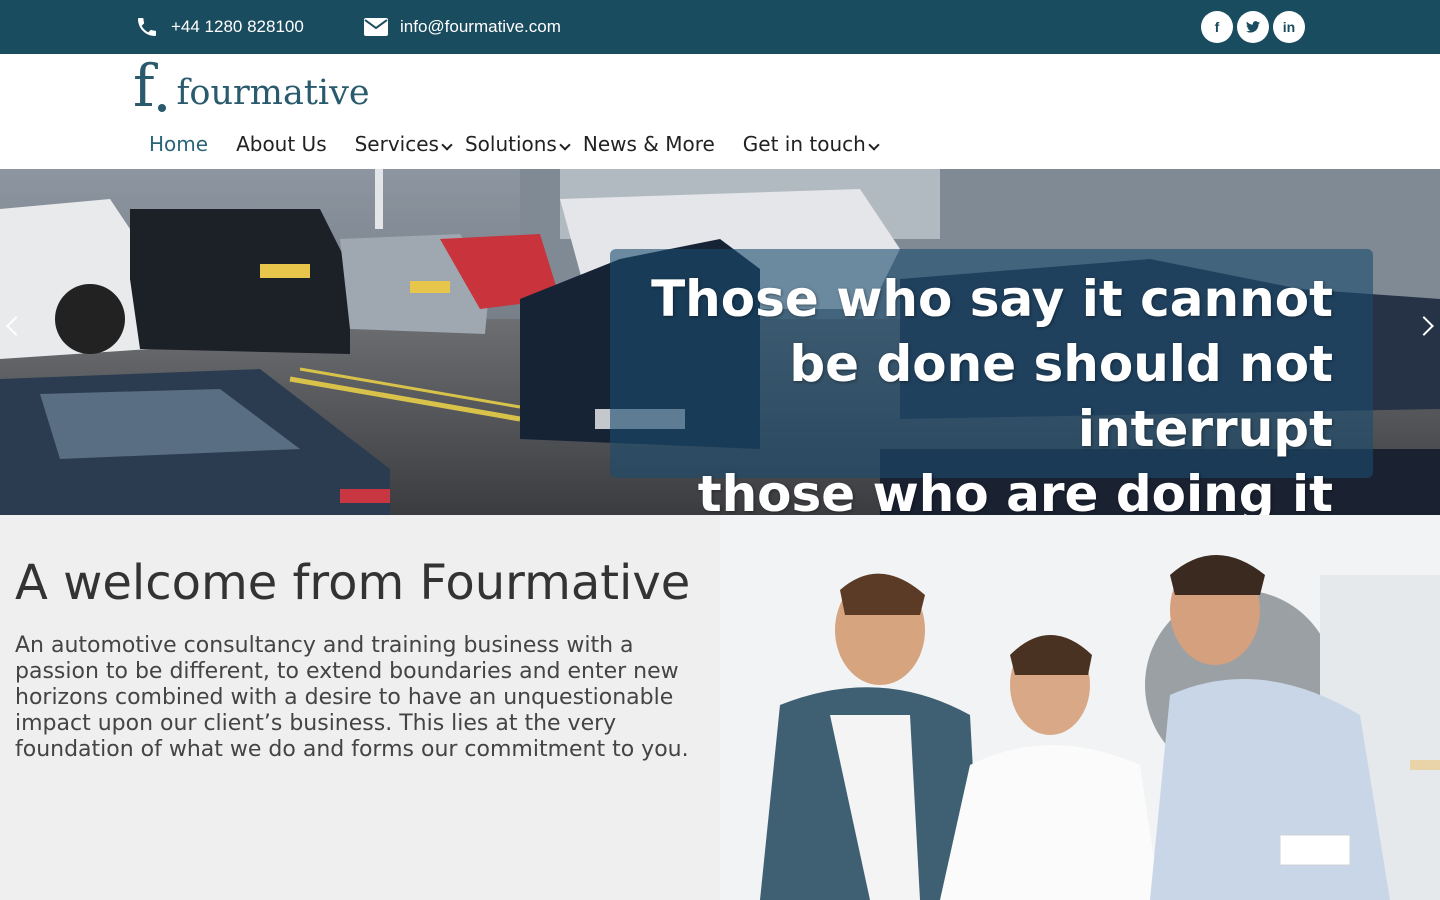 The image size is (1440, 900). Describe the element at coordinates (162, 108) in the screenshot. I see `logo-dot` at that location.